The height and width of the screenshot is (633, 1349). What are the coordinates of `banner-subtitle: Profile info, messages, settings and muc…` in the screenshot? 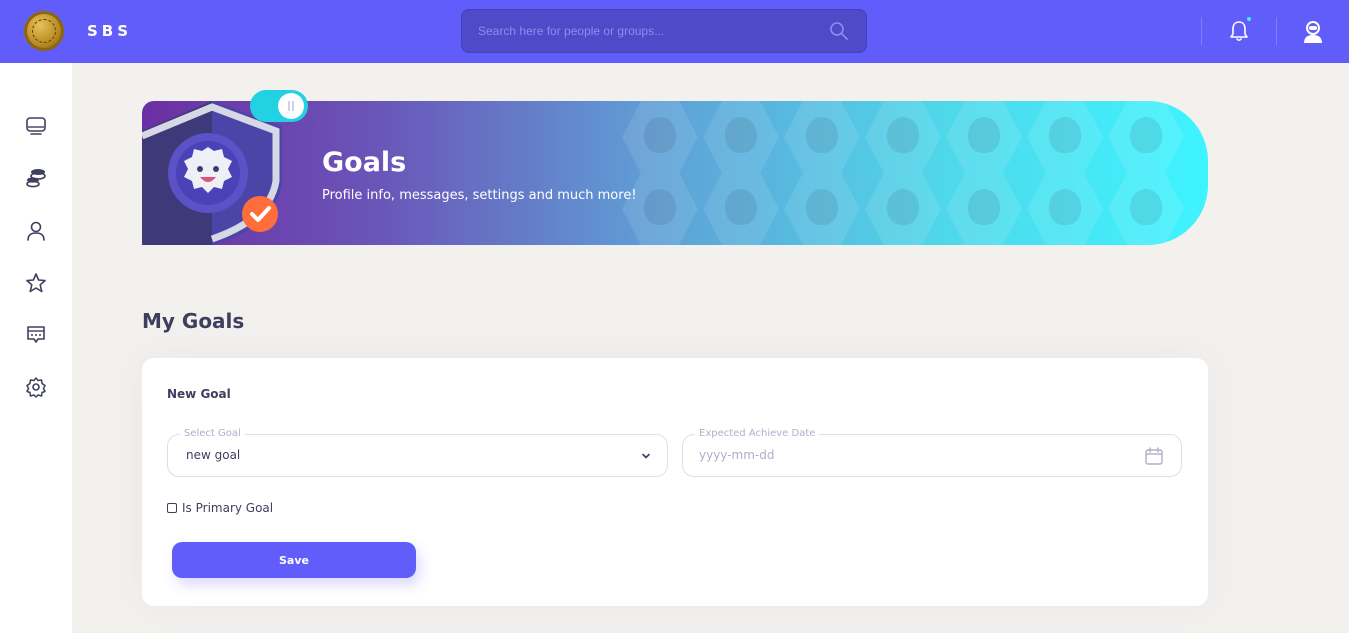 It's located at (479, 195).